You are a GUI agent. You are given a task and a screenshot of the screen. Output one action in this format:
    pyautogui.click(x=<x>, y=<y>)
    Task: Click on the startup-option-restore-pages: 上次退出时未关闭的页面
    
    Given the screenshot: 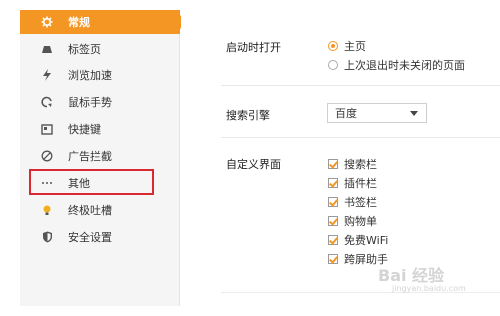 What is the action you would take?
    pyautogui.click(x=396, y=65)
    